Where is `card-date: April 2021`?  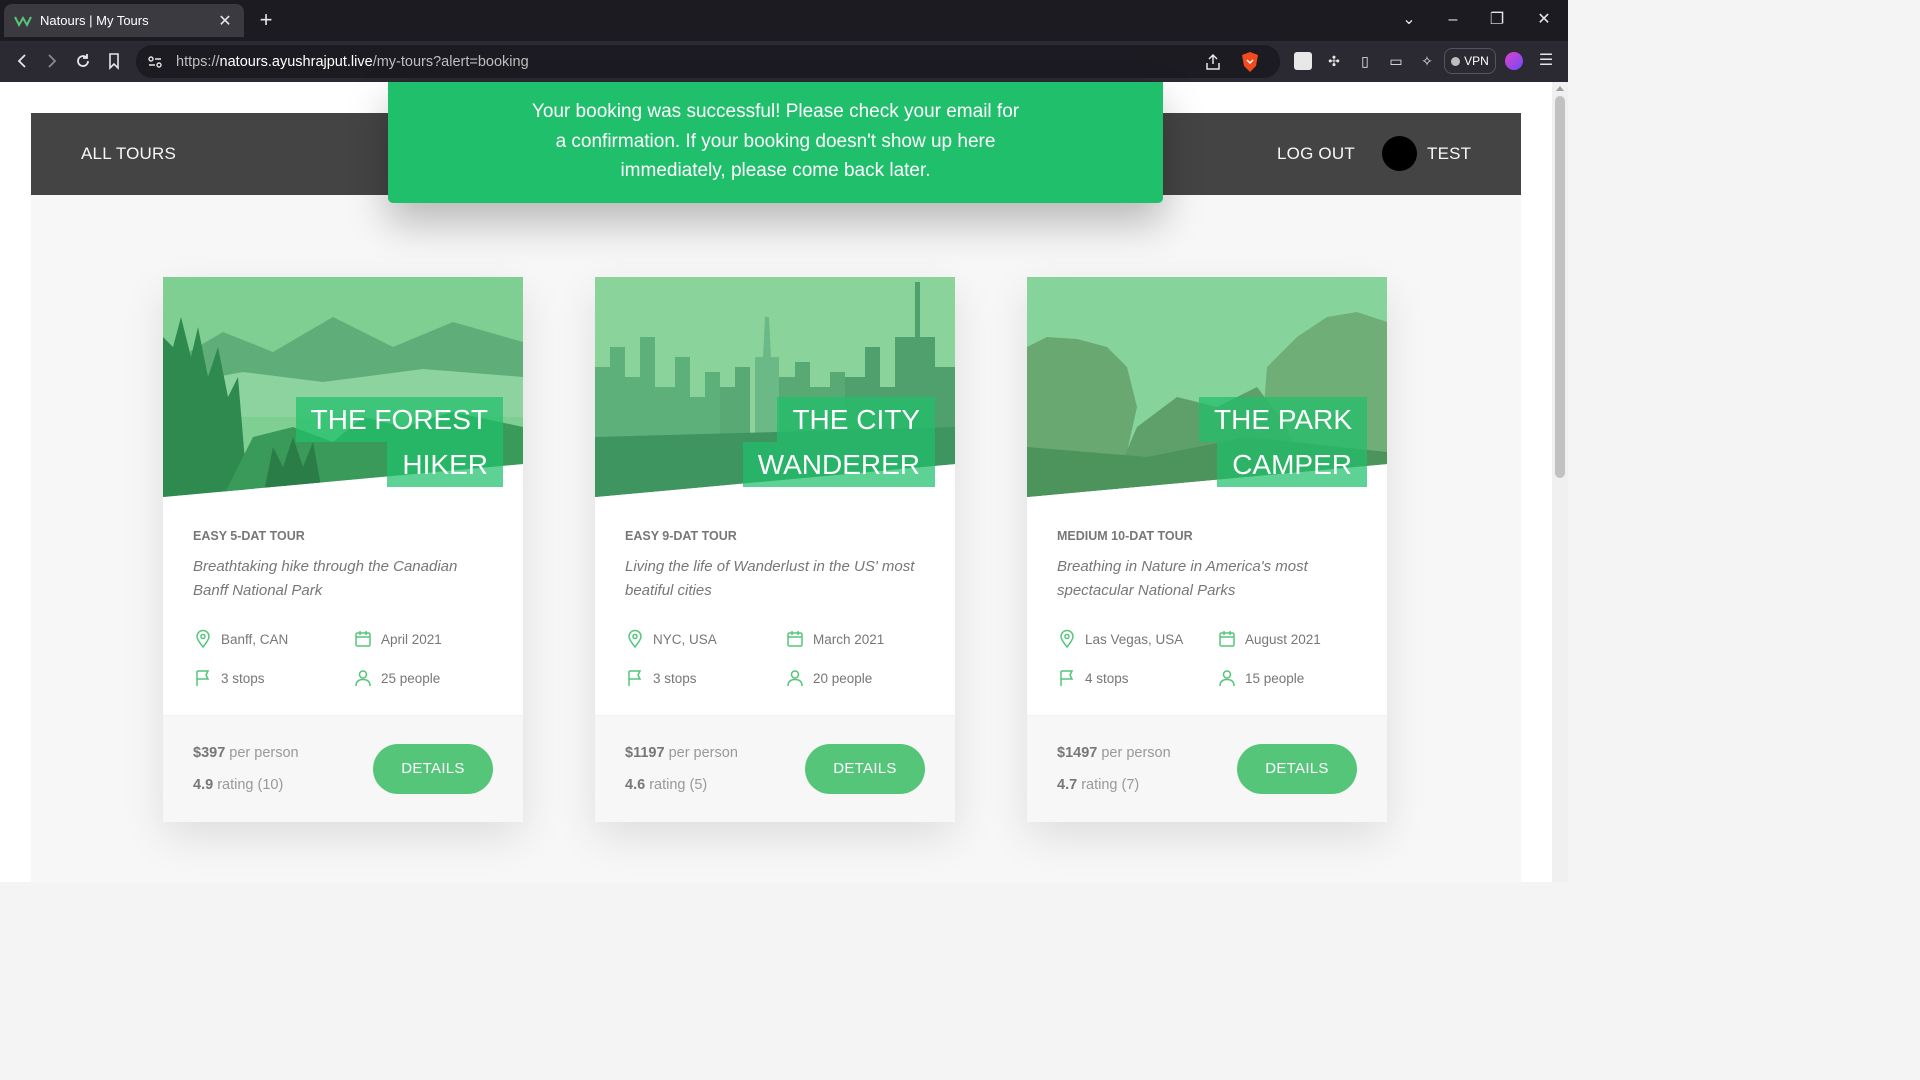 card-date: April 2021 is located at coordinates (397, 639).